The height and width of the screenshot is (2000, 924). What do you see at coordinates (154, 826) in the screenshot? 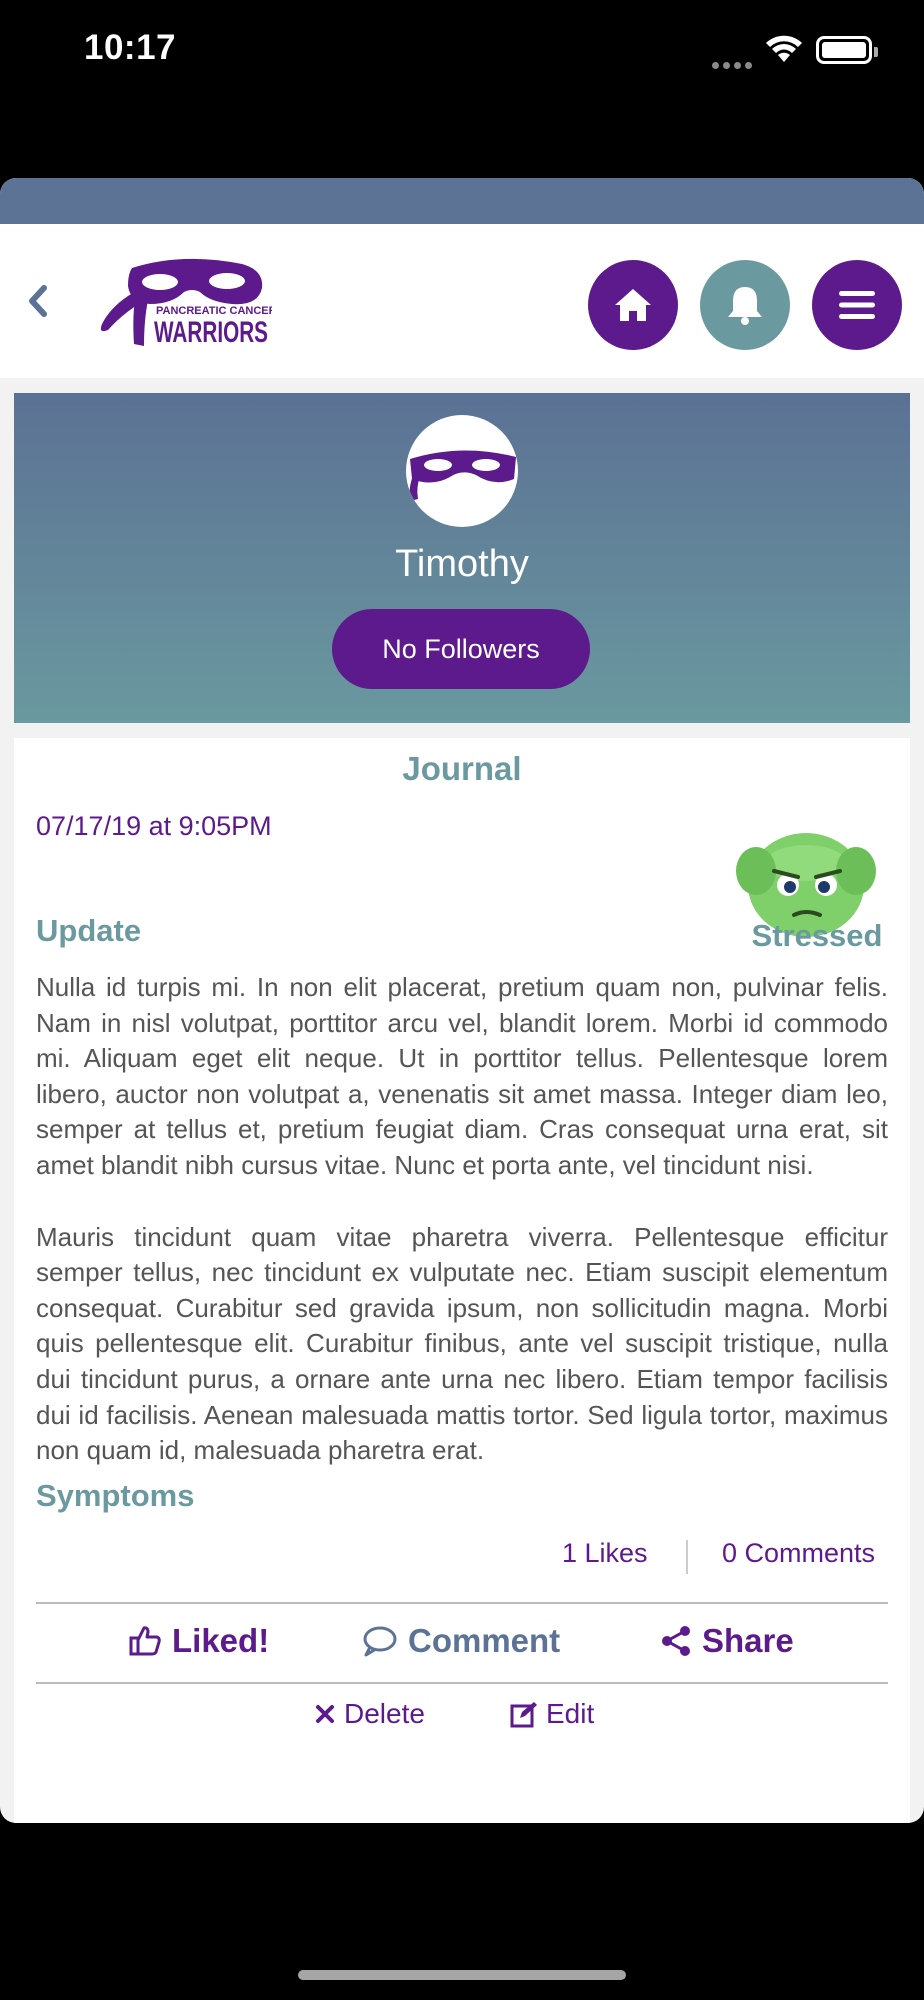
I see `entry-date: 07/17/19 at 9:05PM` at bounding box center [154, 826].